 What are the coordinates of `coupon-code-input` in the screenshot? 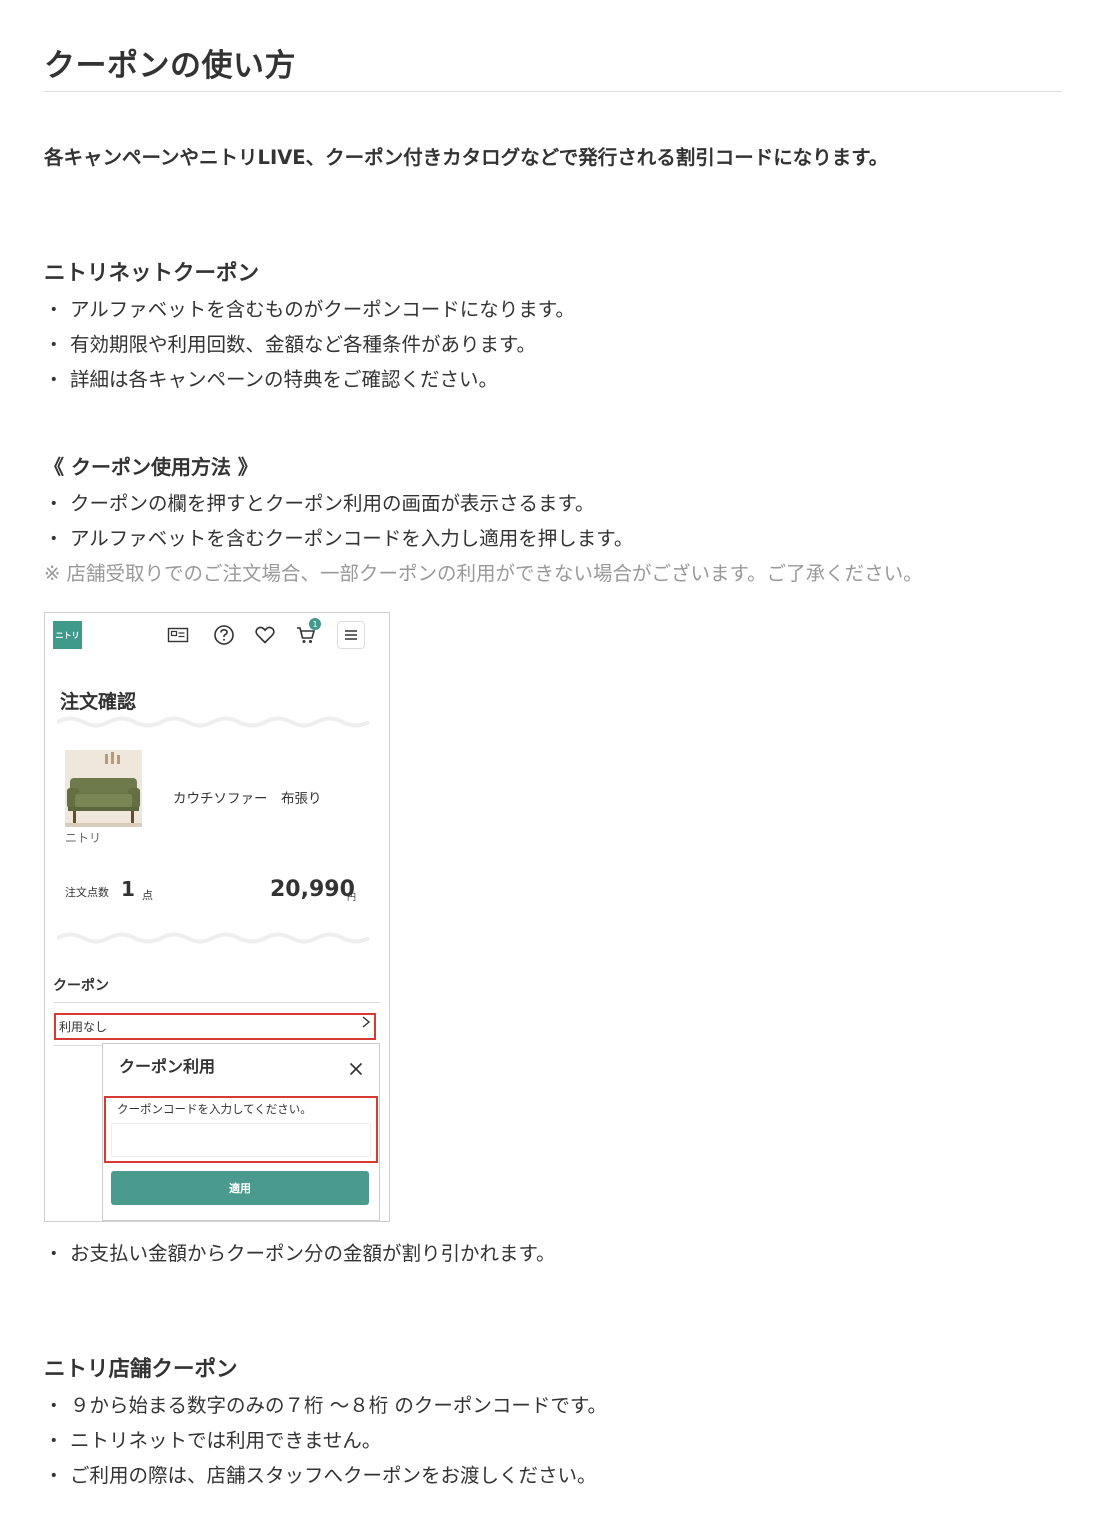 It's located at (241, 1140).